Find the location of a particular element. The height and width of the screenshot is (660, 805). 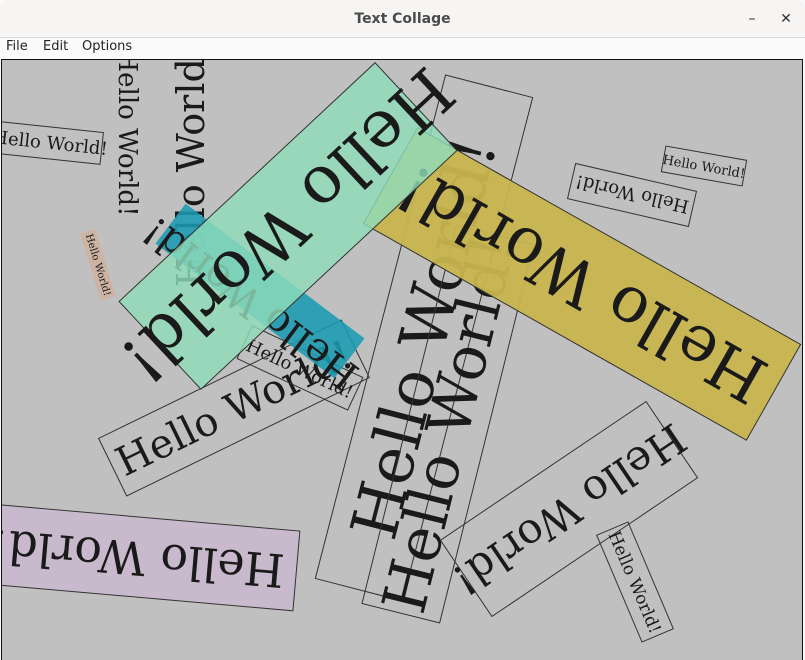

menu-bar: File Edit Options is located at coordinates (402, 48).